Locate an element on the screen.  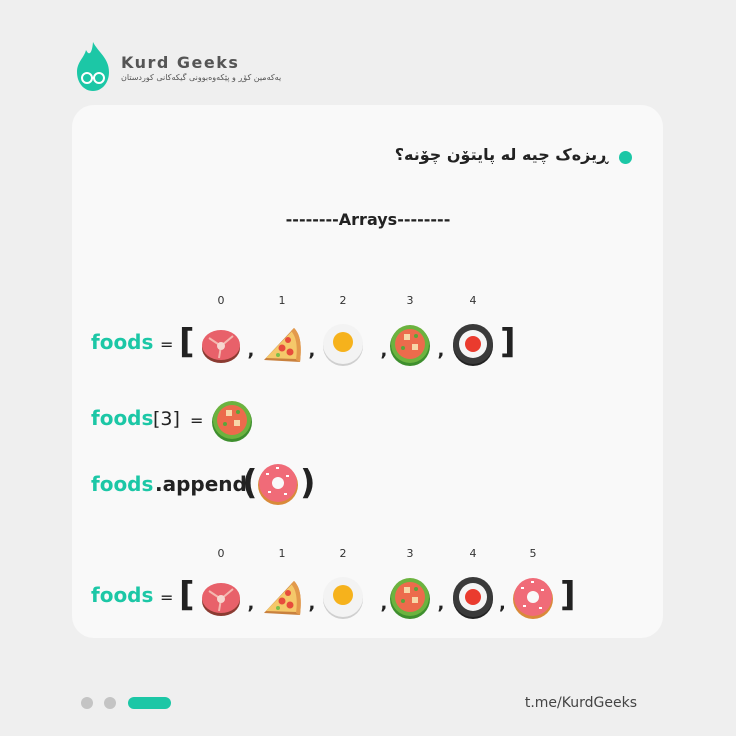
page-dot-active is located at coordinates (149, 703).